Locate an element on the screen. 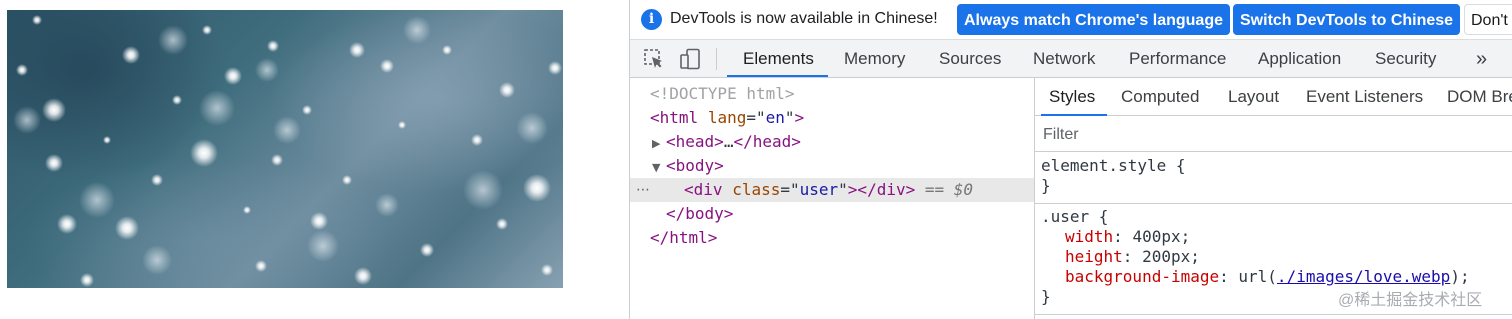 This screenshot has width=1512, height=319. class-attr-name: class is located at coordinates (756, 189).